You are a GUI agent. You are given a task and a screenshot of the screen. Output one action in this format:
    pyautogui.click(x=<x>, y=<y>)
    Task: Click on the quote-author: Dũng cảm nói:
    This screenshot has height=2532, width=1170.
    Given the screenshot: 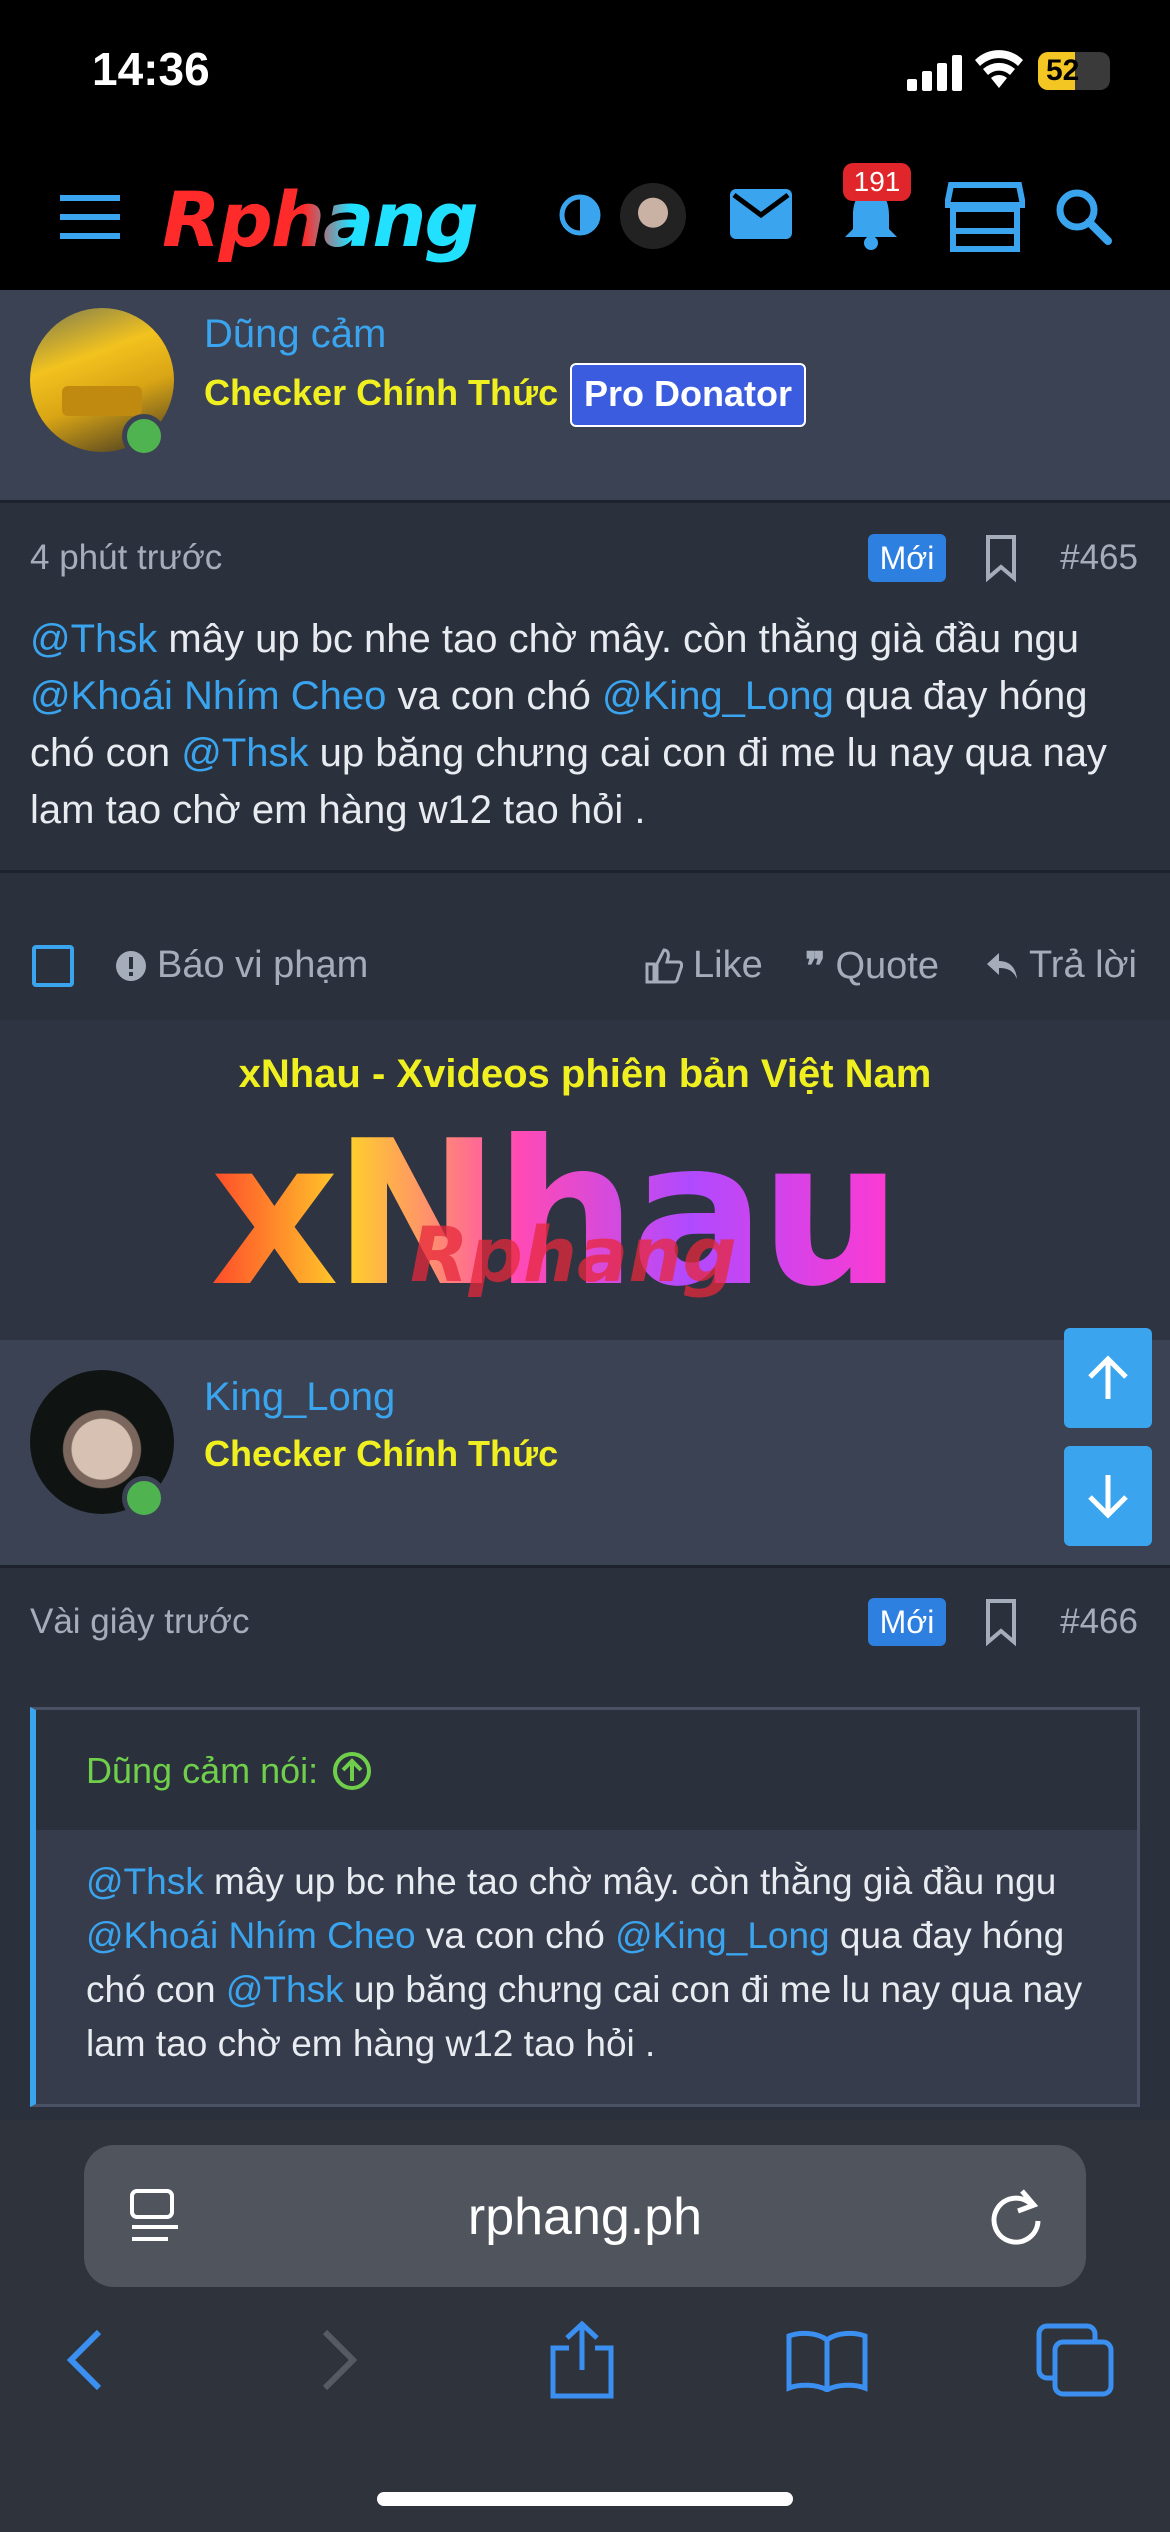 What is the action you would take?
    pyautogui.click(x=229, y=1771)
    